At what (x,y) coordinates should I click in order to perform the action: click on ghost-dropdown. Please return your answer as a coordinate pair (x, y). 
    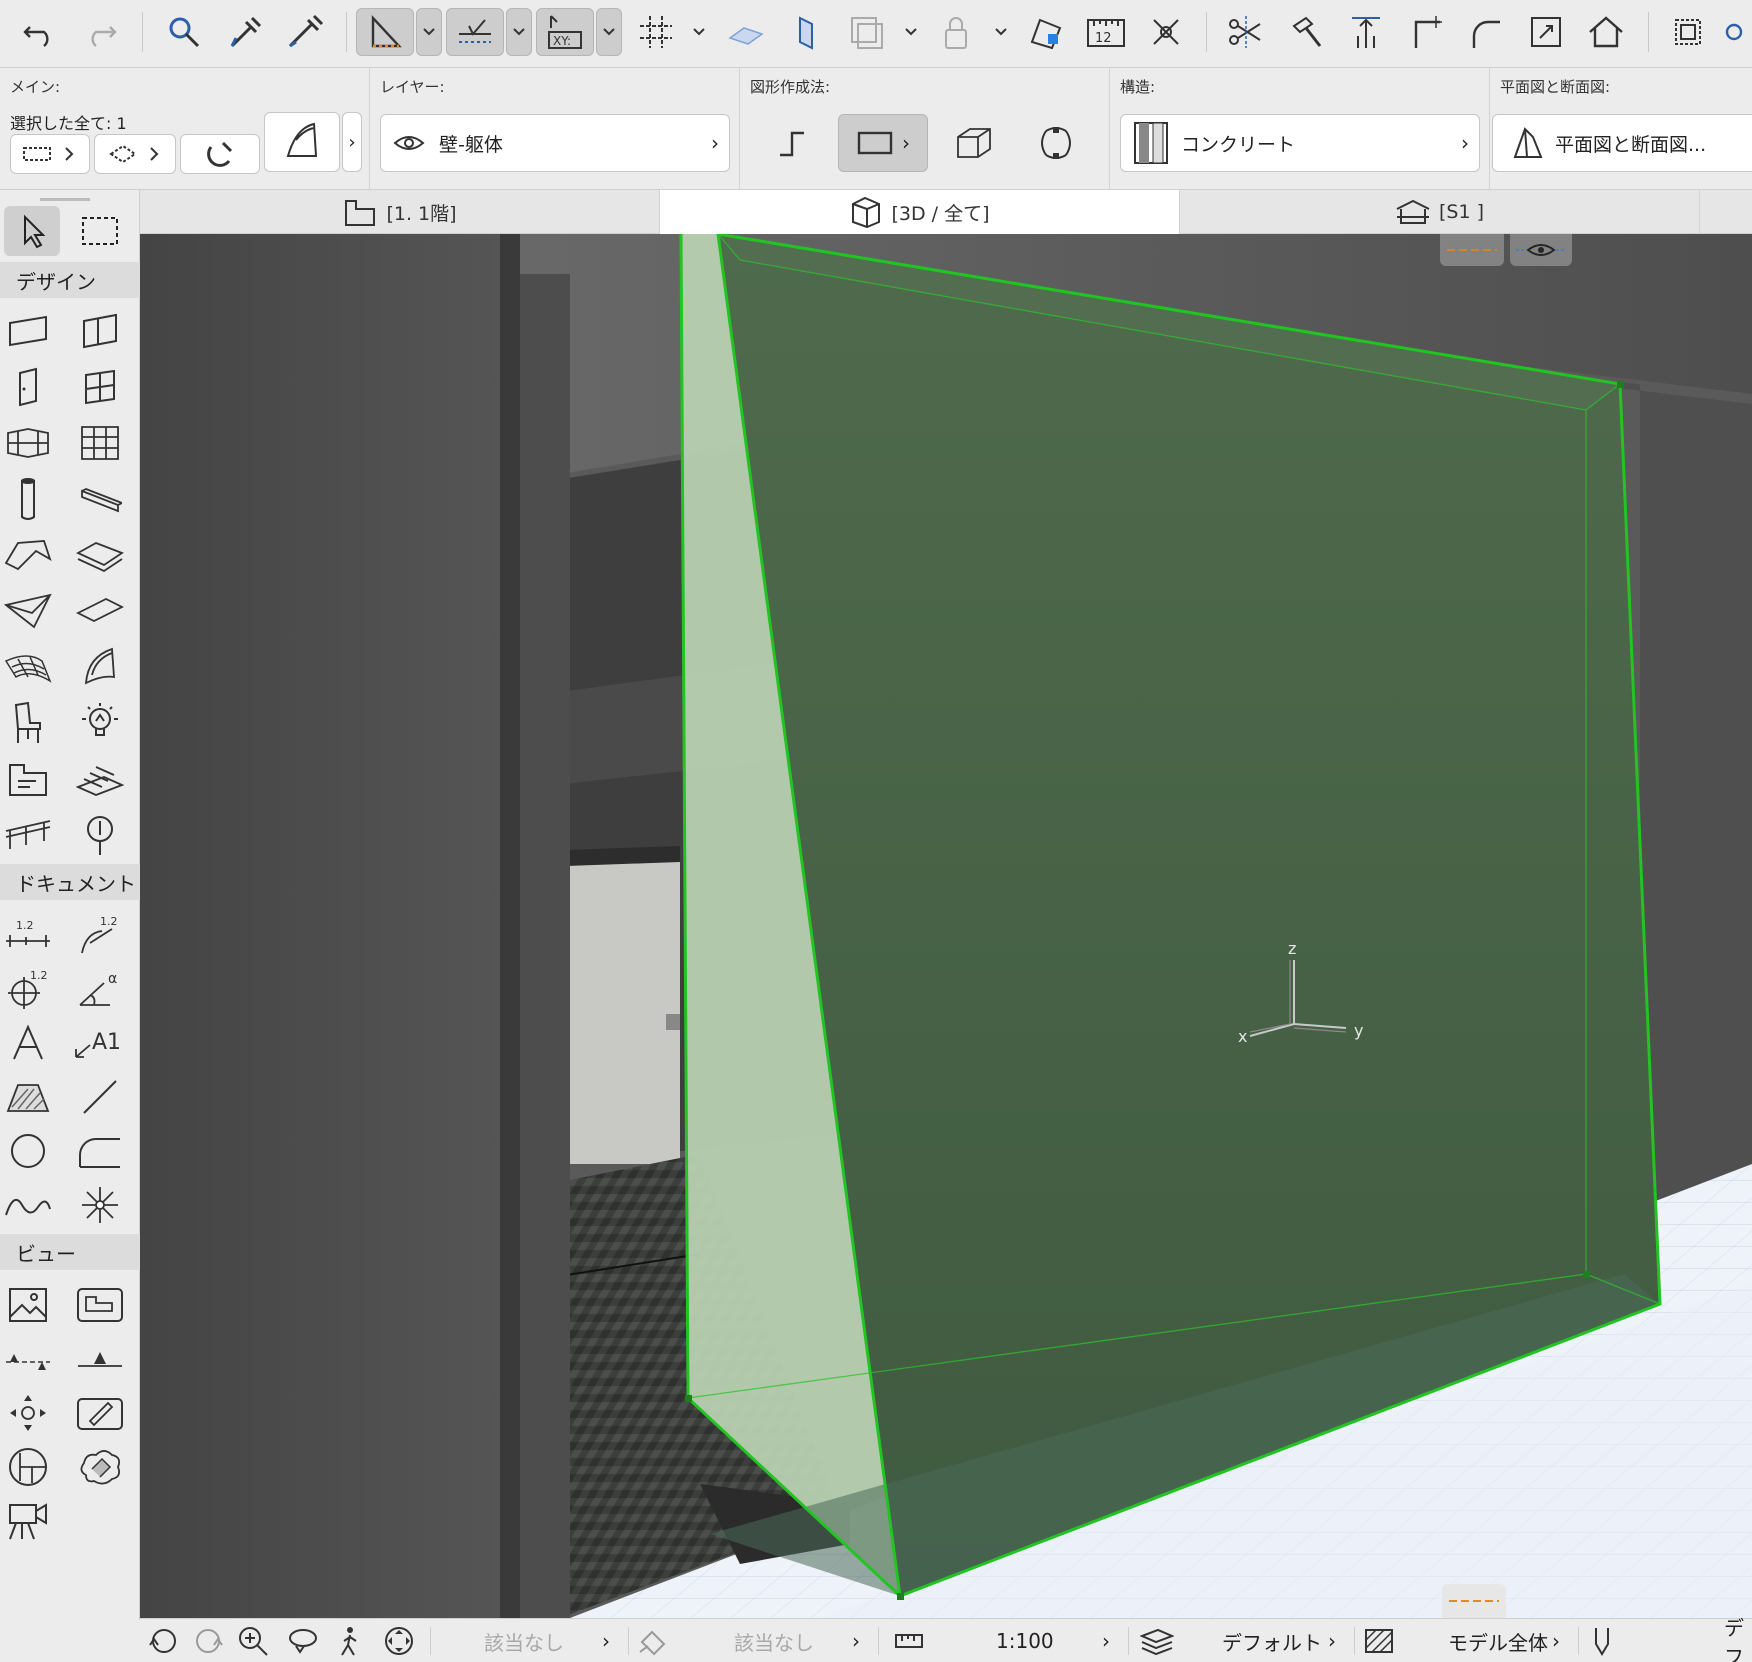
    Looking at the image, I should click on (911, 32).